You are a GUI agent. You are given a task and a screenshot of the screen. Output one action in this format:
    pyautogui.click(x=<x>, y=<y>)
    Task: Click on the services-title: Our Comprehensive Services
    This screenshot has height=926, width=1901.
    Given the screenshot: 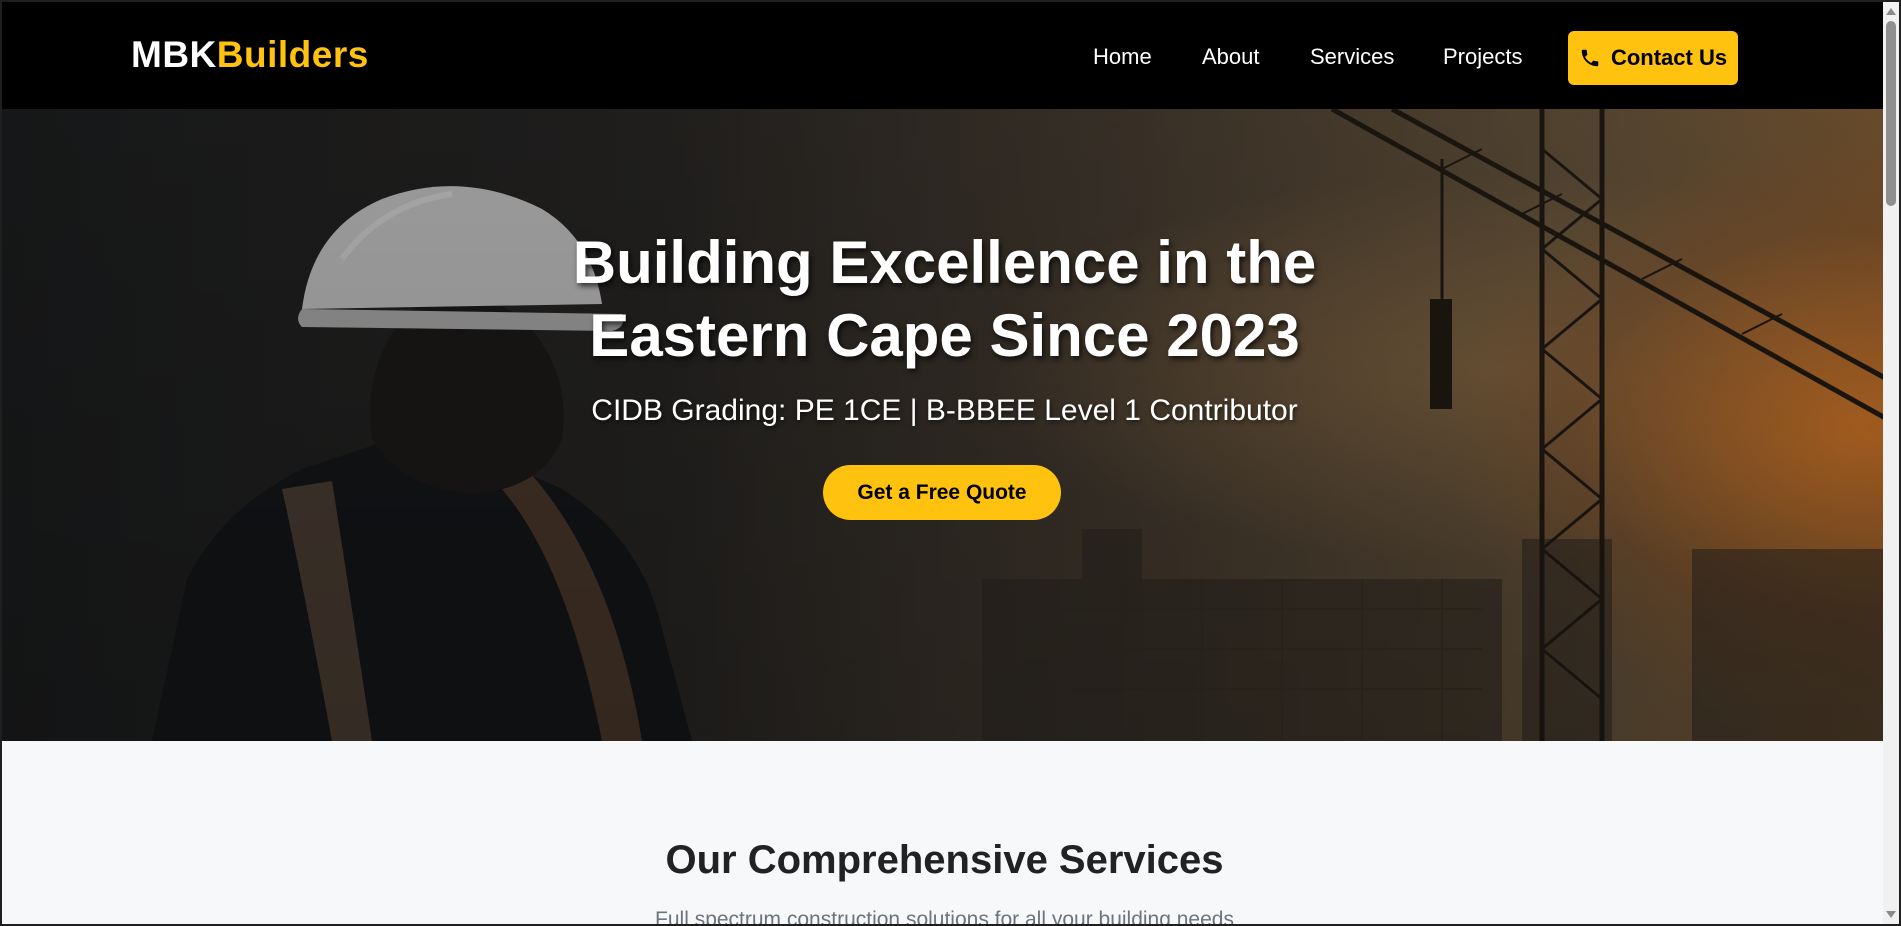 What is the action you would take?
    pyautogui.click(x=944, y=860)
    